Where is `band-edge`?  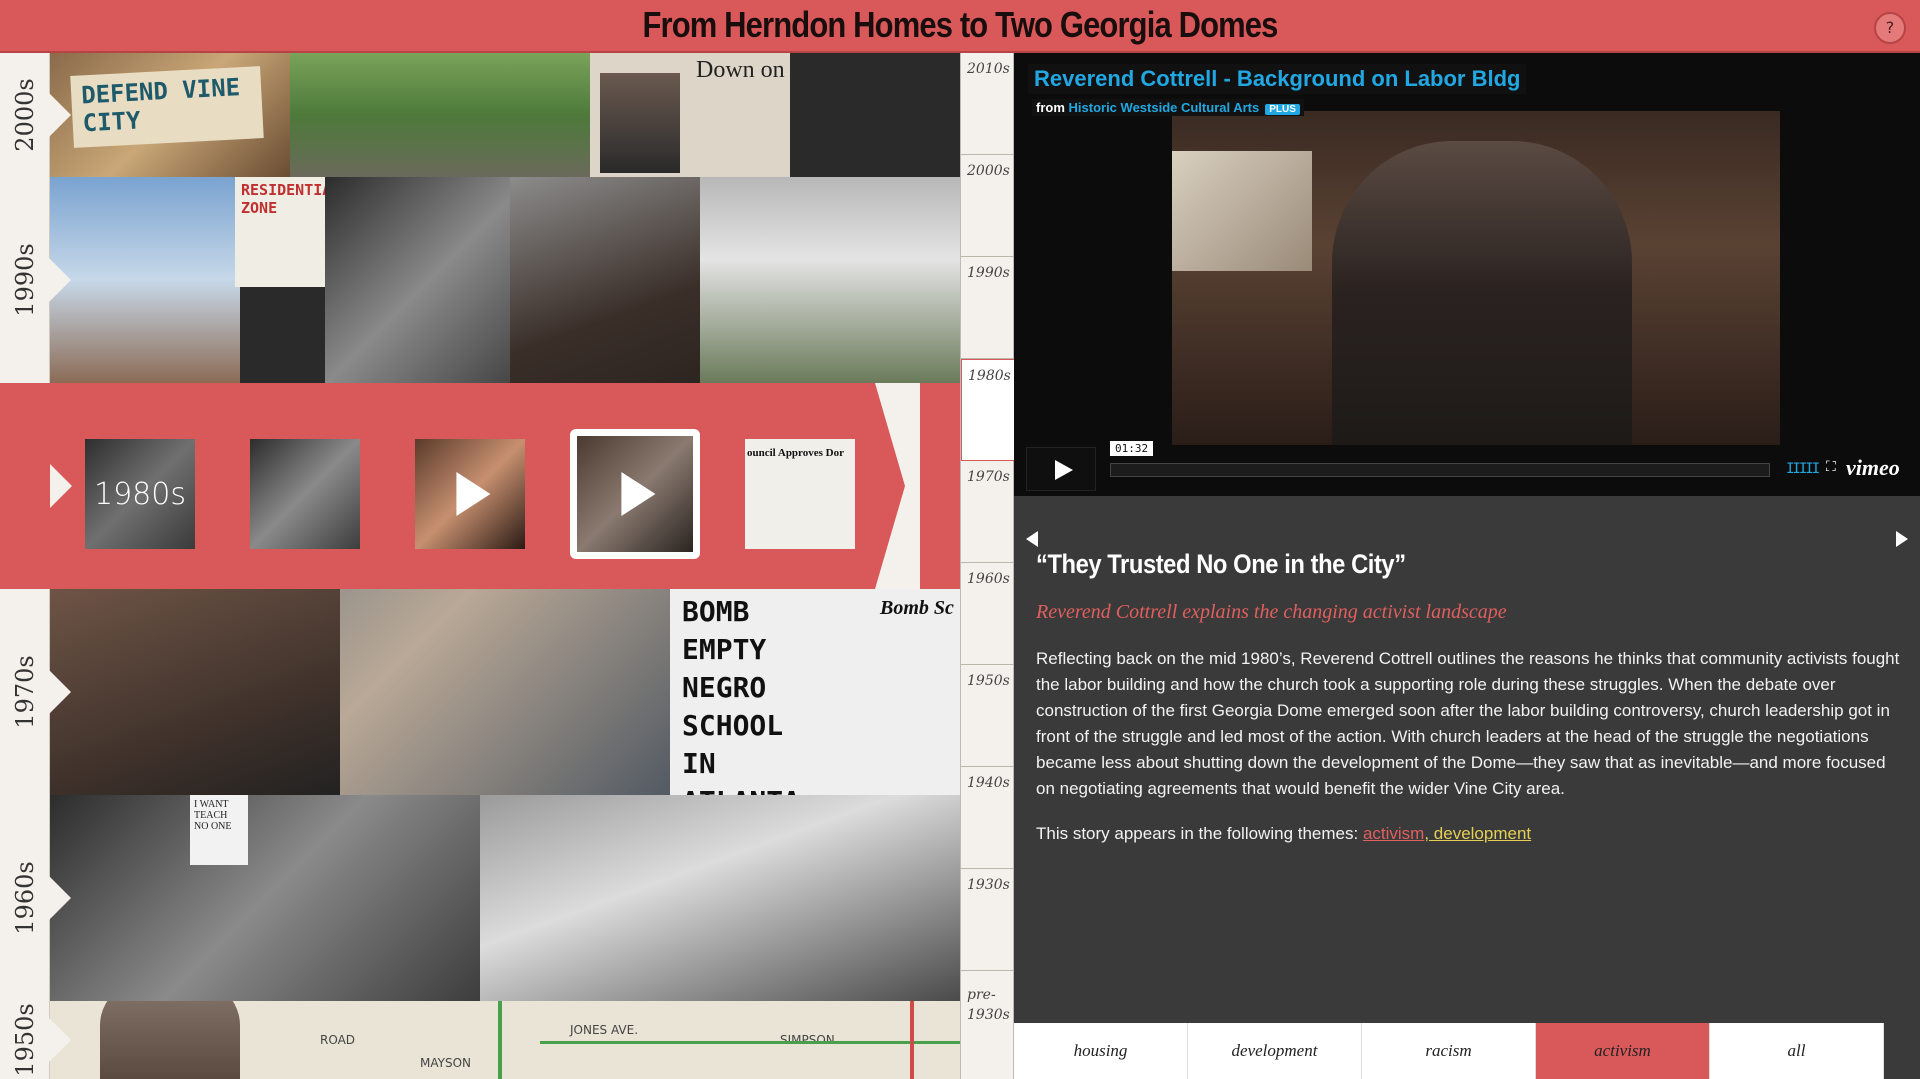
band-edge is located at coordinates (897, 486).